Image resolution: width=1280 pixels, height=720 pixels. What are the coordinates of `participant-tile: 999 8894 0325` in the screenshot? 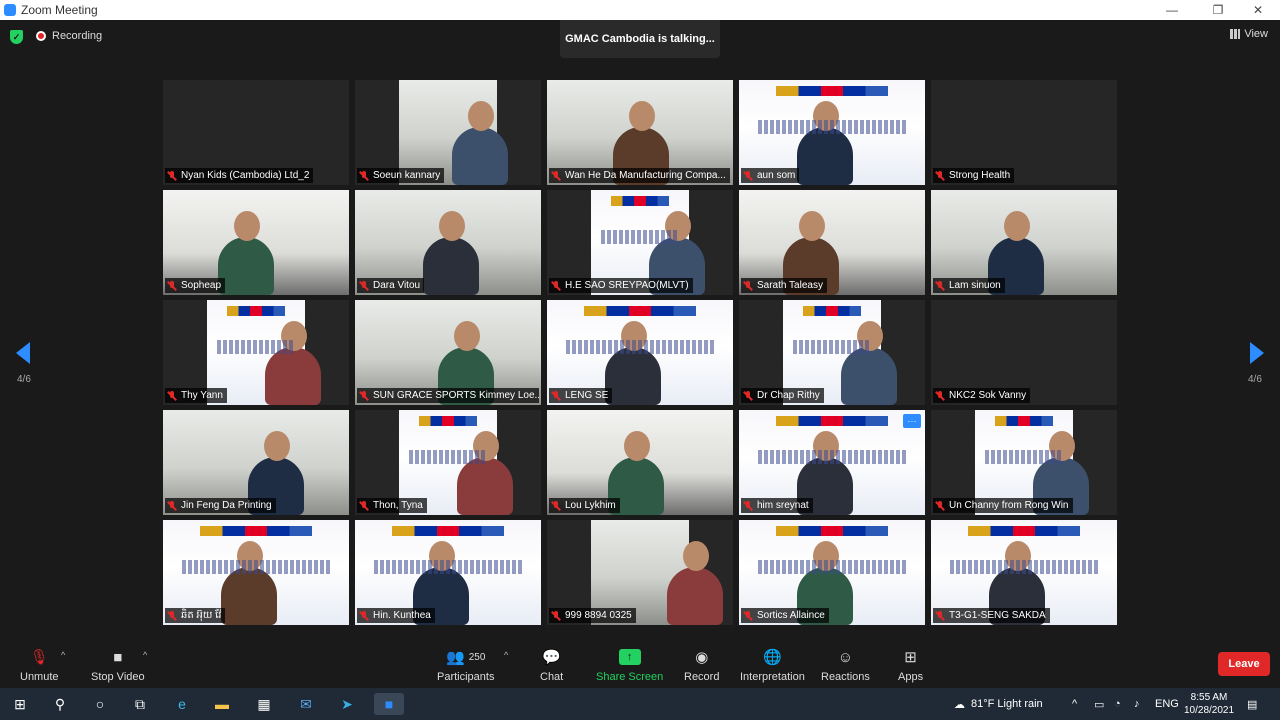 It's located at (640, 572).